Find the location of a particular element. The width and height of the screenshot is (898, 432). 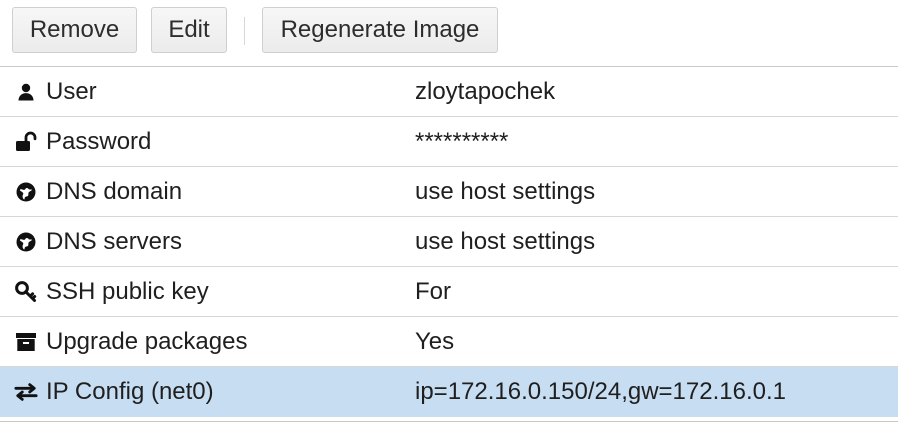

row-value: For is located at coordinates (433, 291).